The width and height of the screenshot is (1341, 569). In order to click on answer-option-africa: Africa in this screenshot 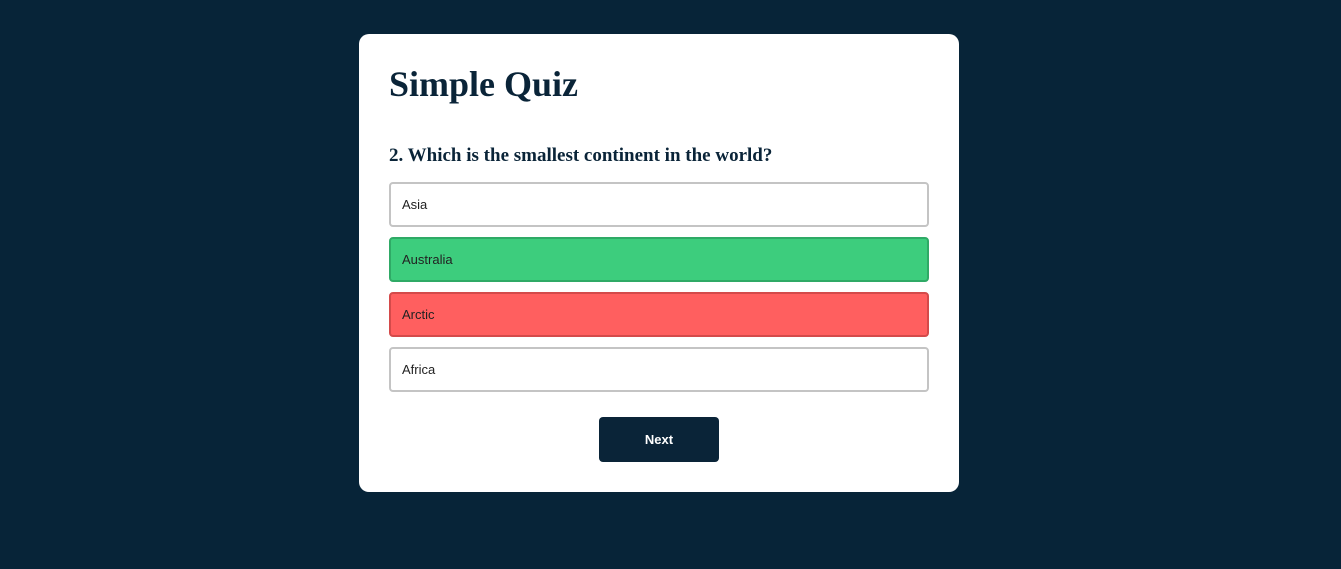, I will do `click(659, 369)`.